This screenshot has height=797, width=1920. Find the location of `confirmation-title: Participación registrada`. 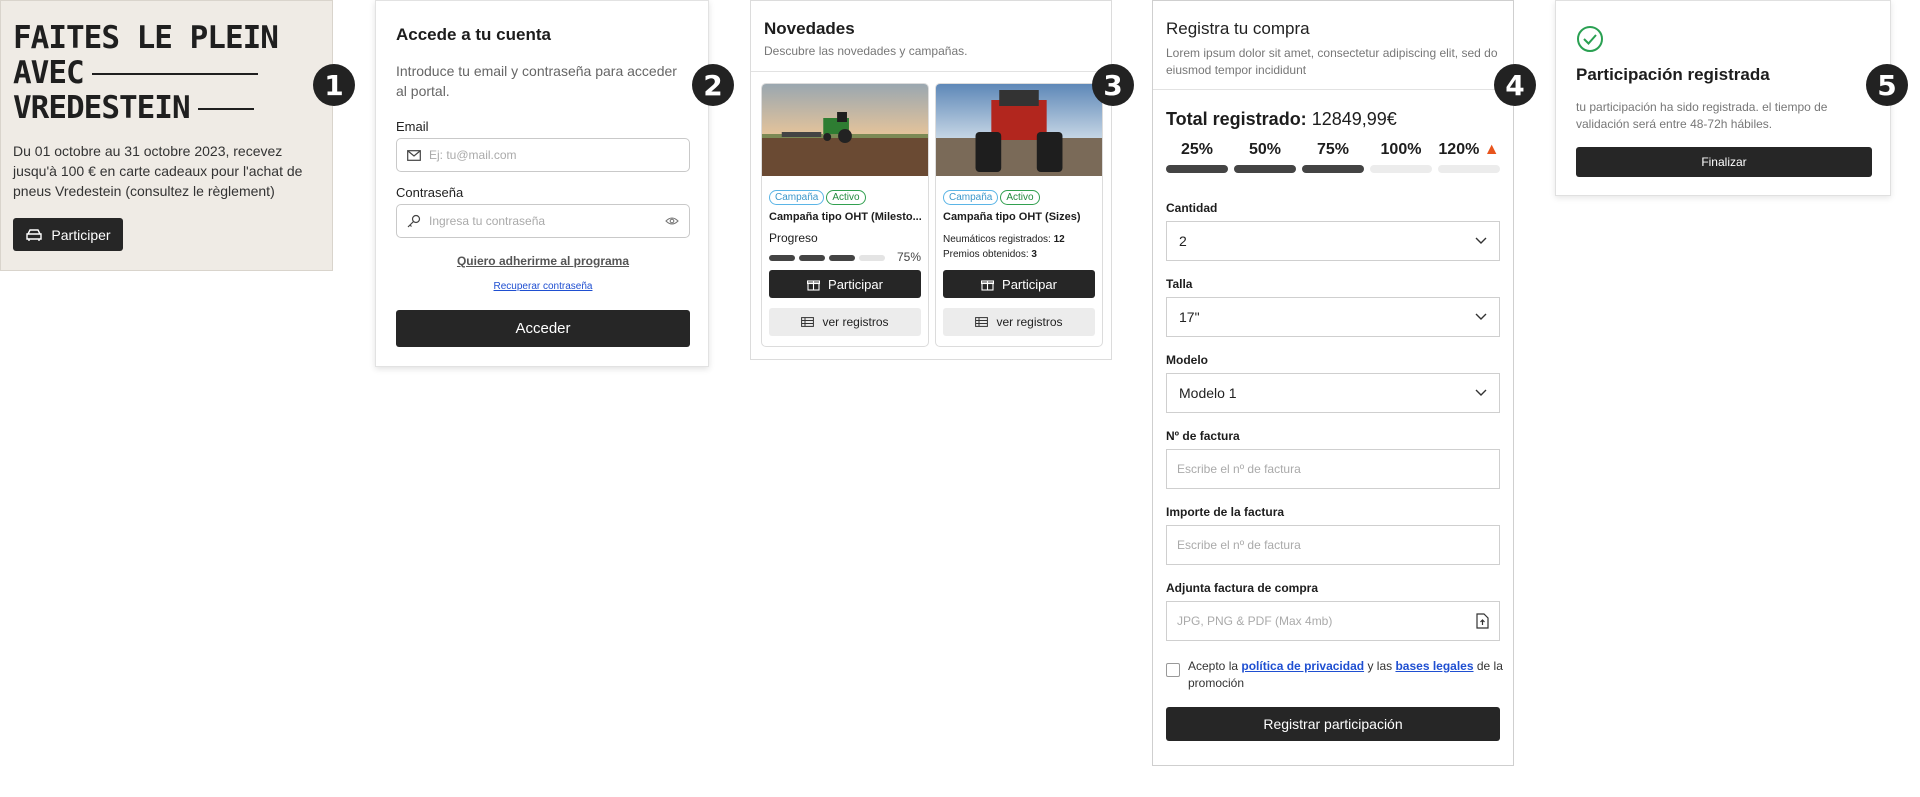

confirmation-title: Participación registrada is located at coordinates (1673, 74).